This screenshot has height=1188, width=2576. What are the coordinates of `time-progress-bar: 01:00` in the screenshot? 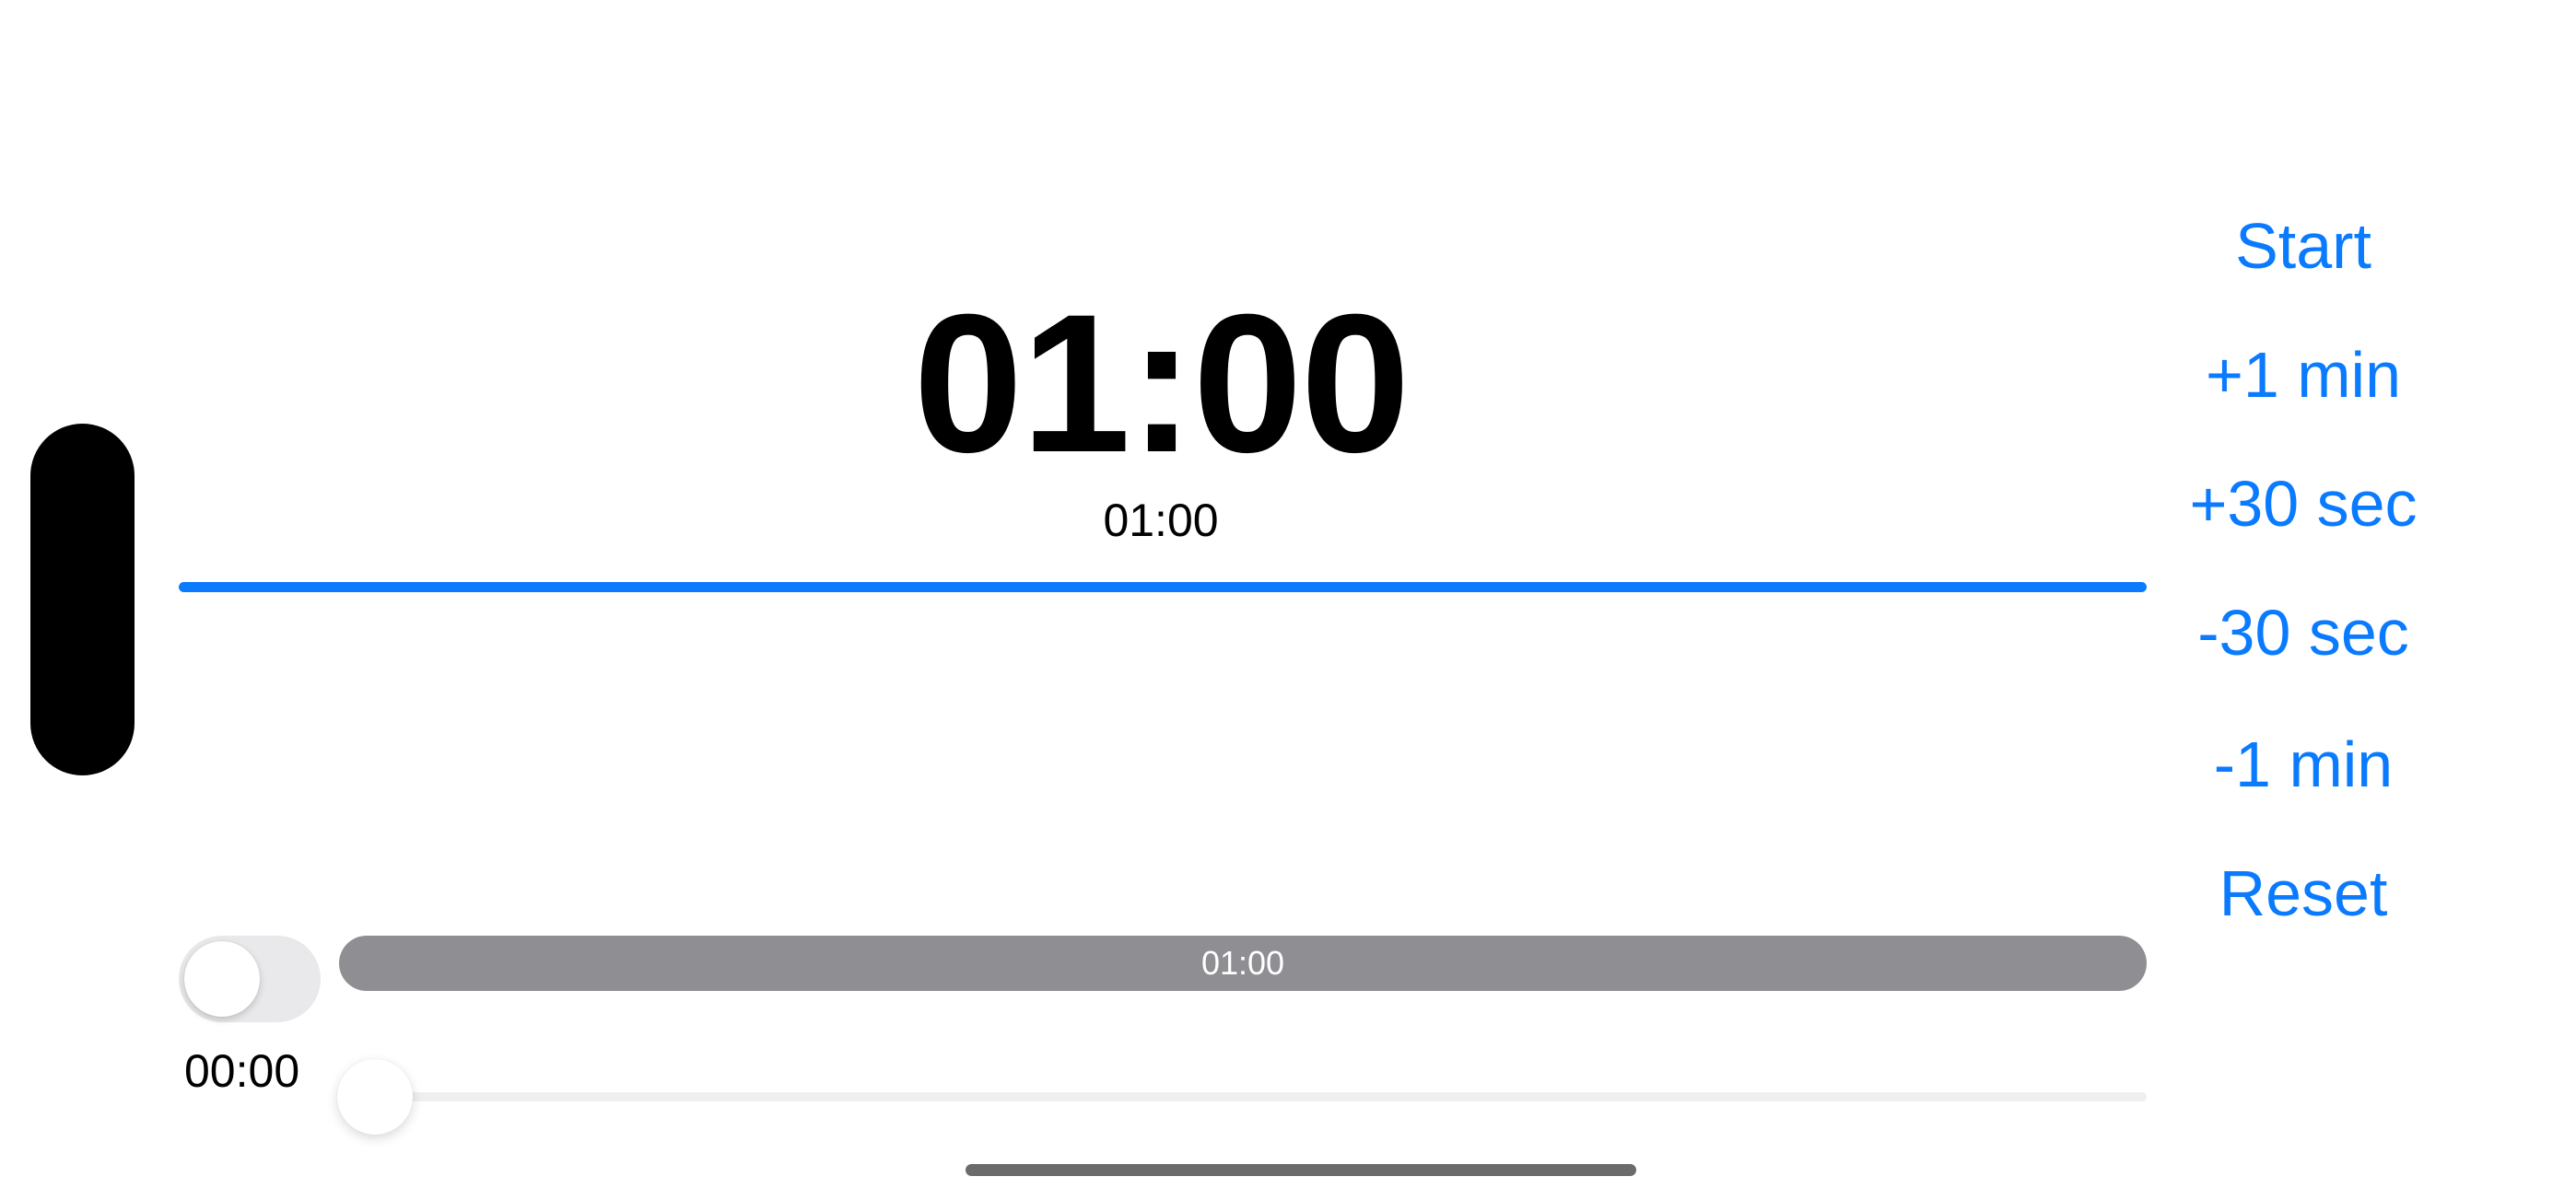 It's located at (1243, 964).